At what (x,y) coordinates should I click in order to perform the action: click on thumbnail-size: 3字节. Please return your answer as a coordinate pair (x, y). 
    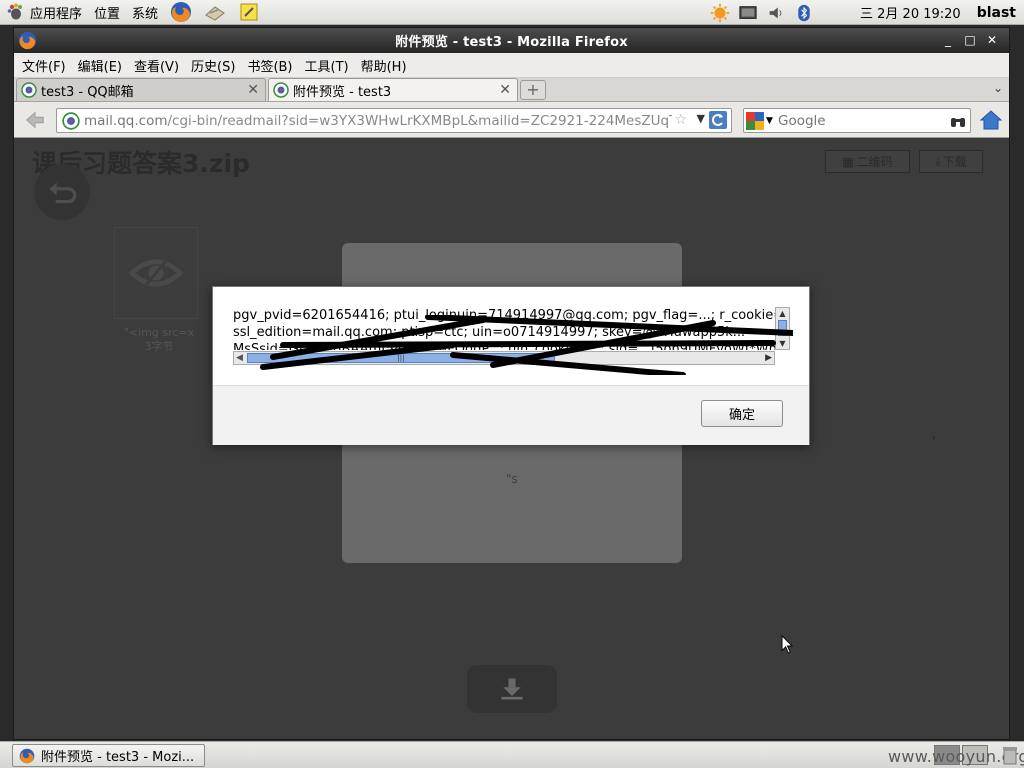
    Looking at the image, I should click on (159, 346).